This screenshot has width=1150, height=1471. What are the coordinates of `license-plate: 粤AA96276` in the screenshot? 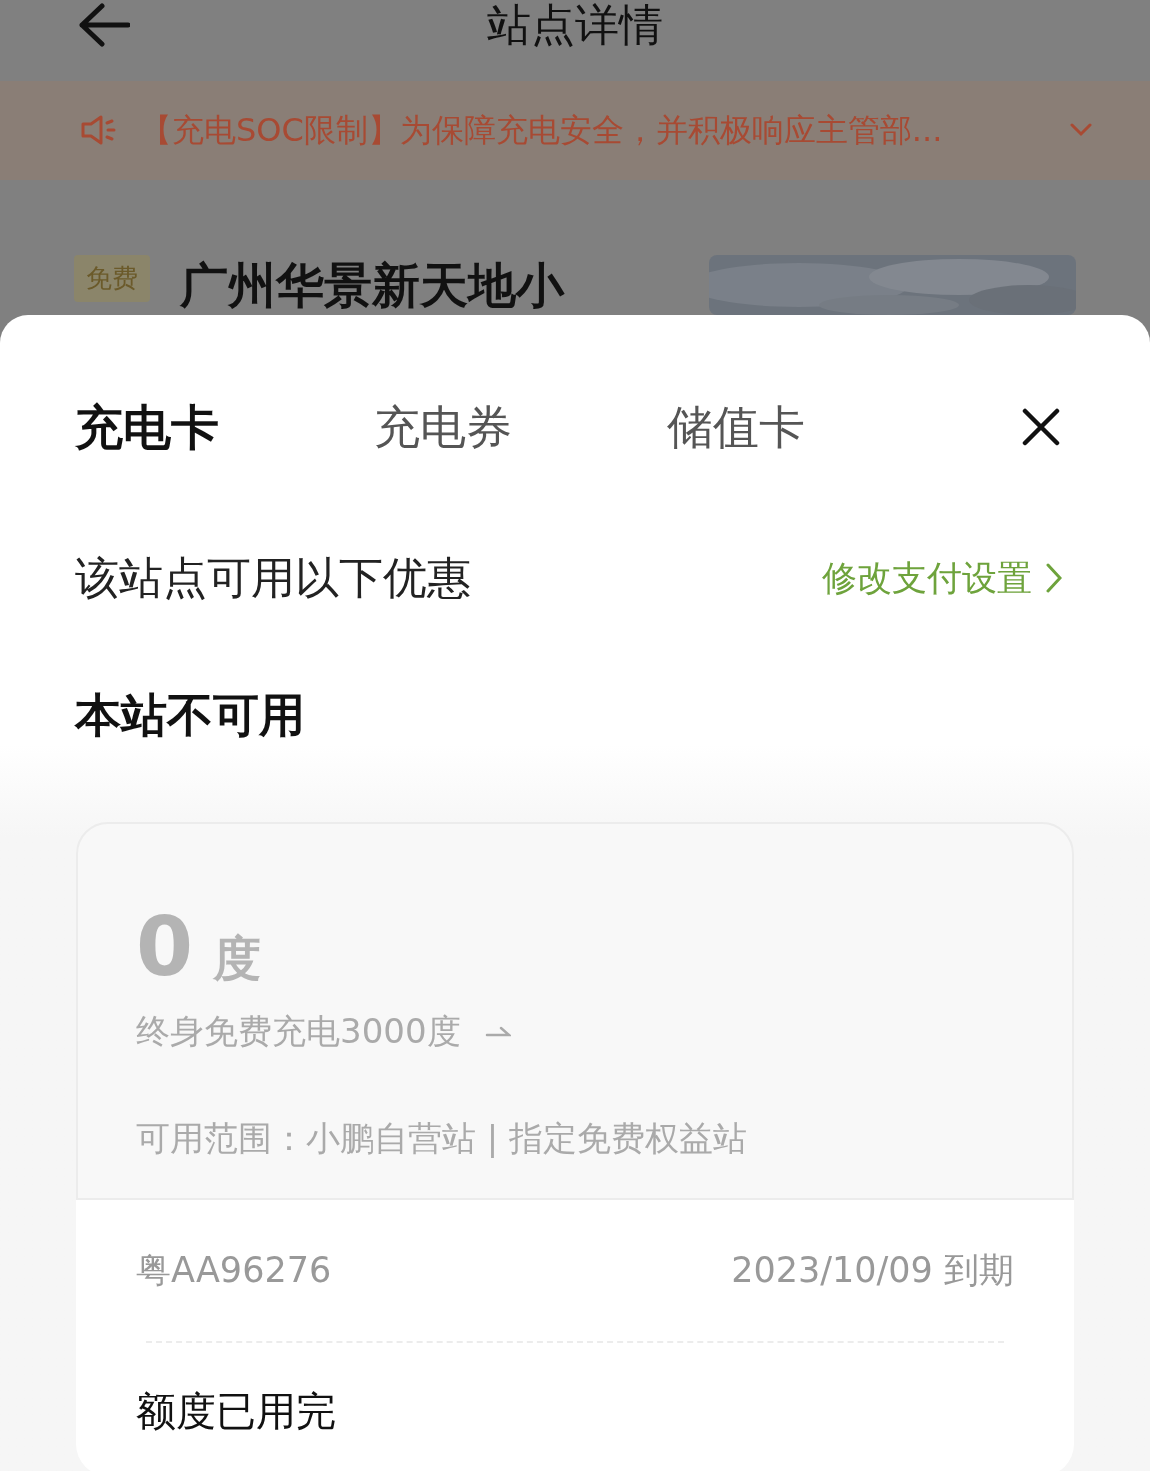 It's located at (234, 1270).